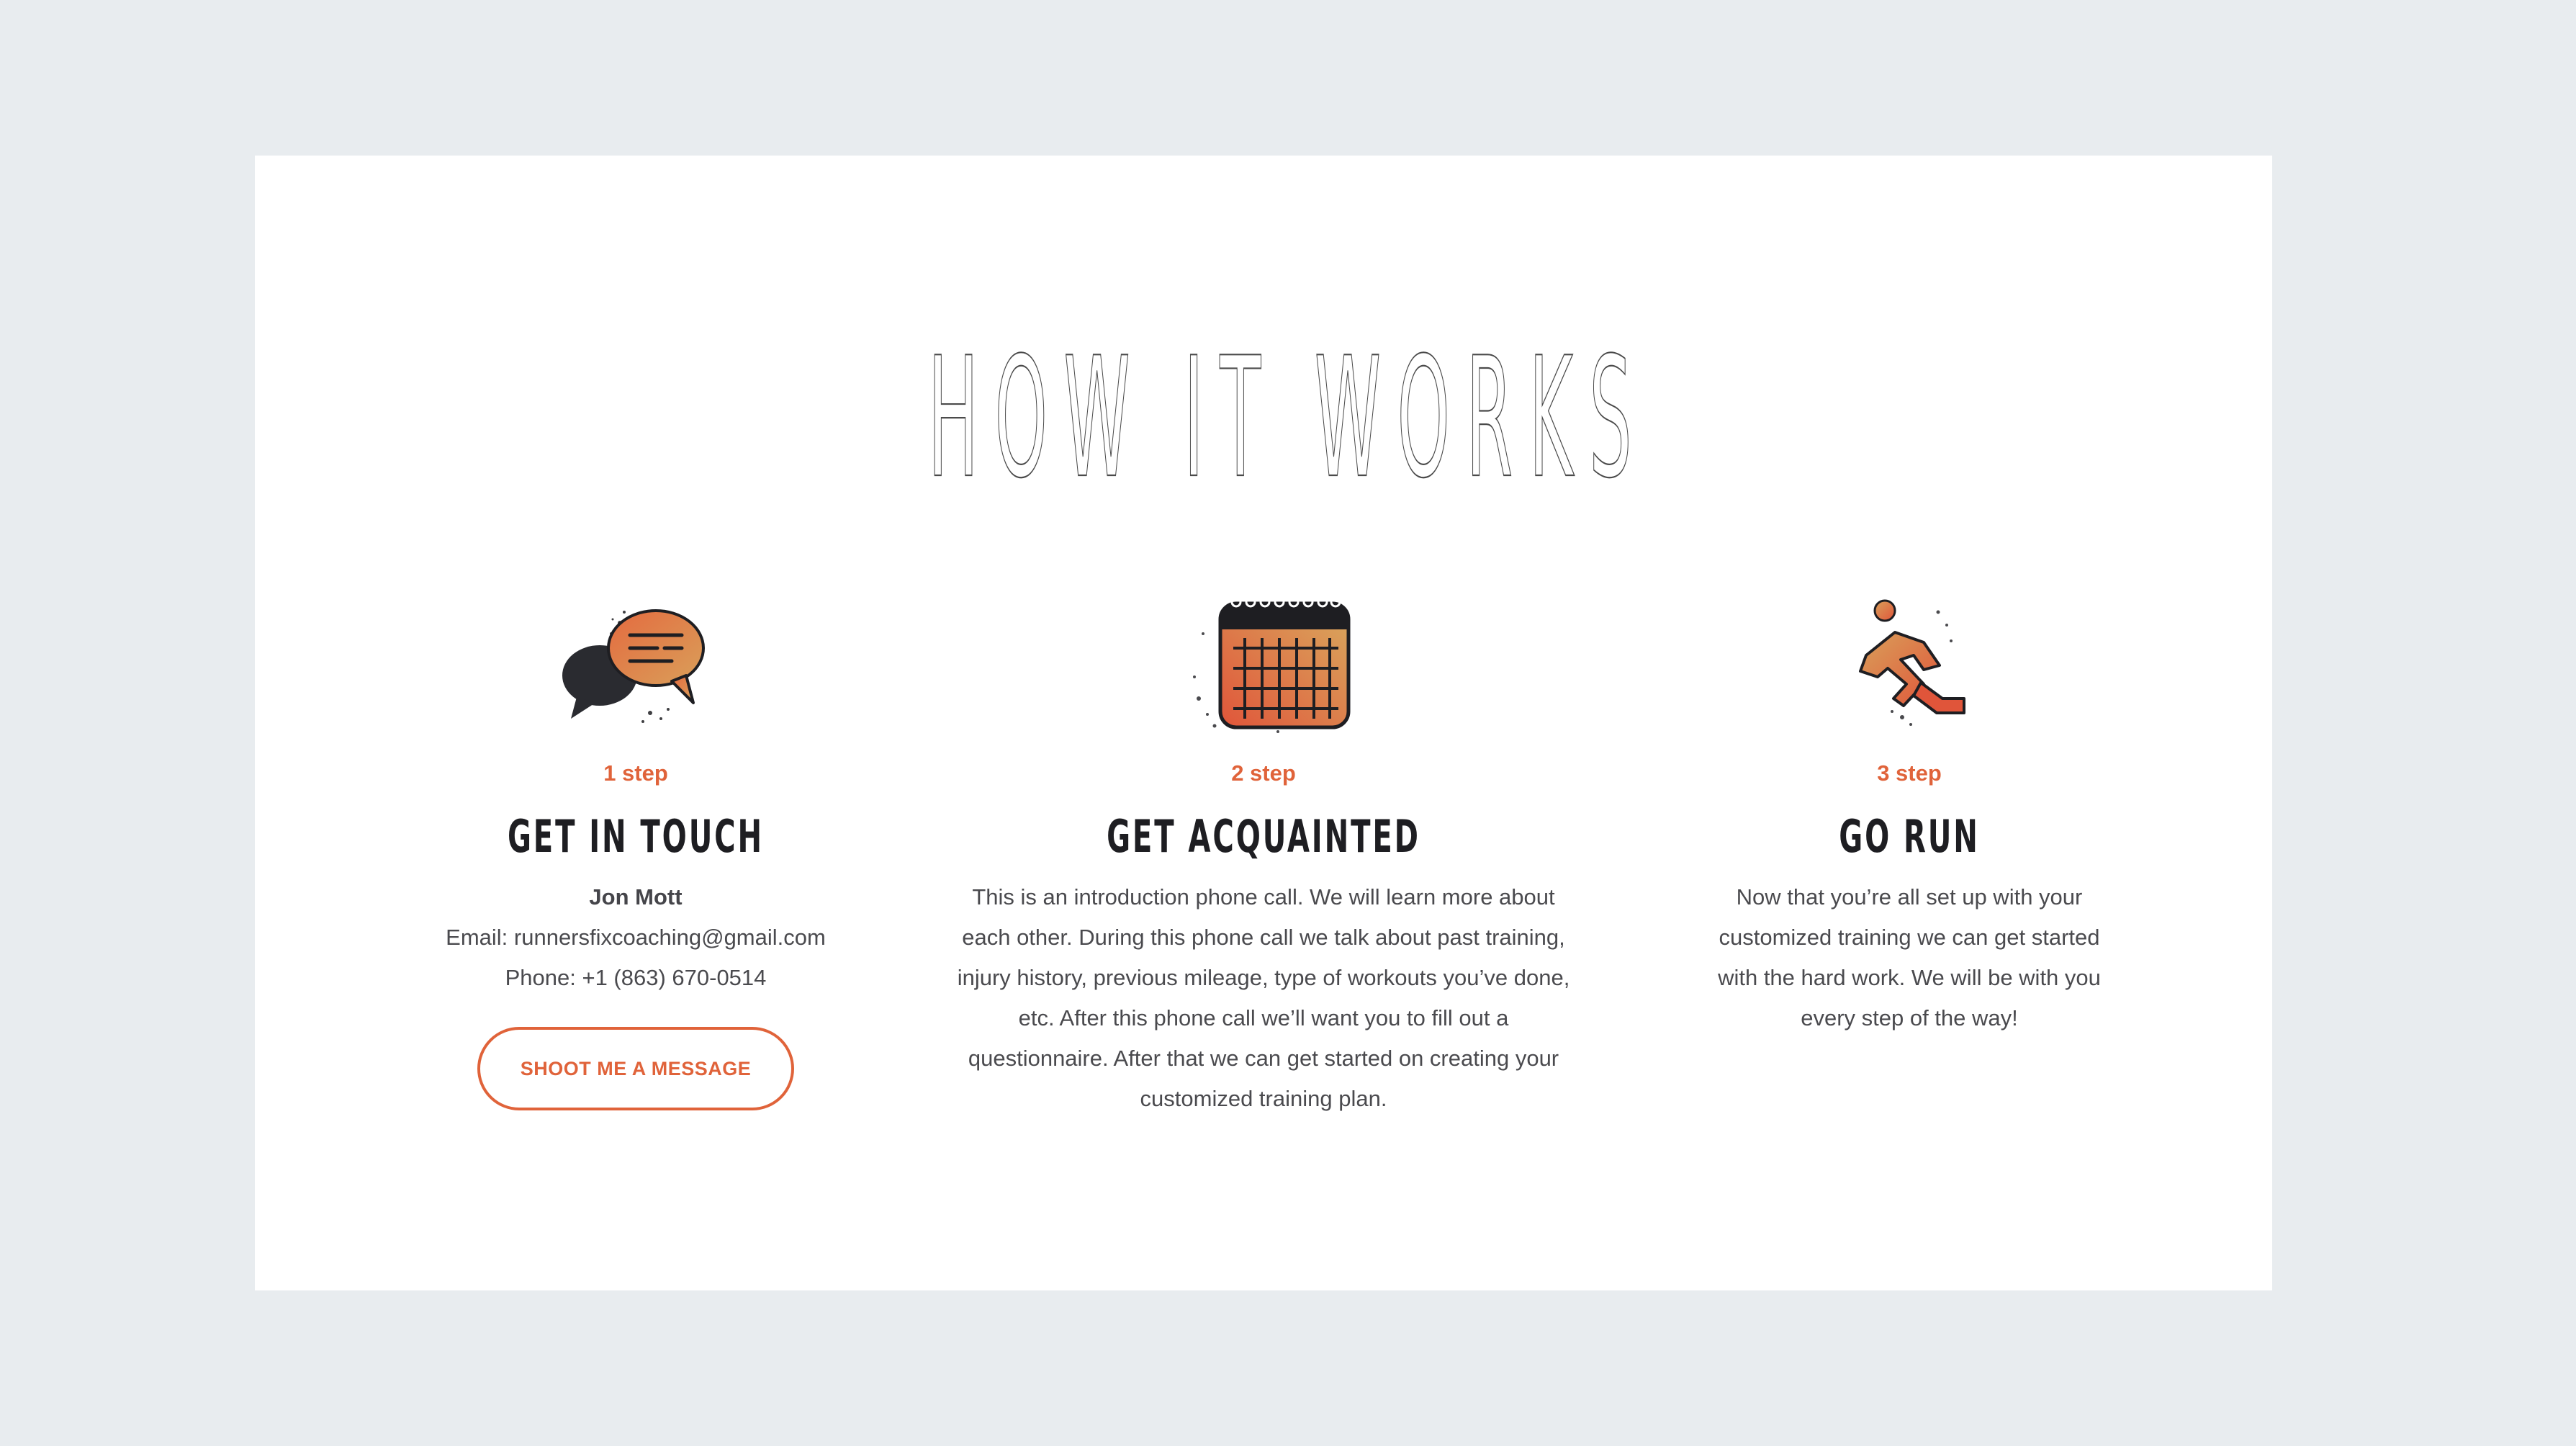 The height and width of the screenshot is (1446, 2576). What do you see at coordinates (1909, 773) in the screenshot?
I see `step-3-label: 3 step` at bounding box center [1909, 773].